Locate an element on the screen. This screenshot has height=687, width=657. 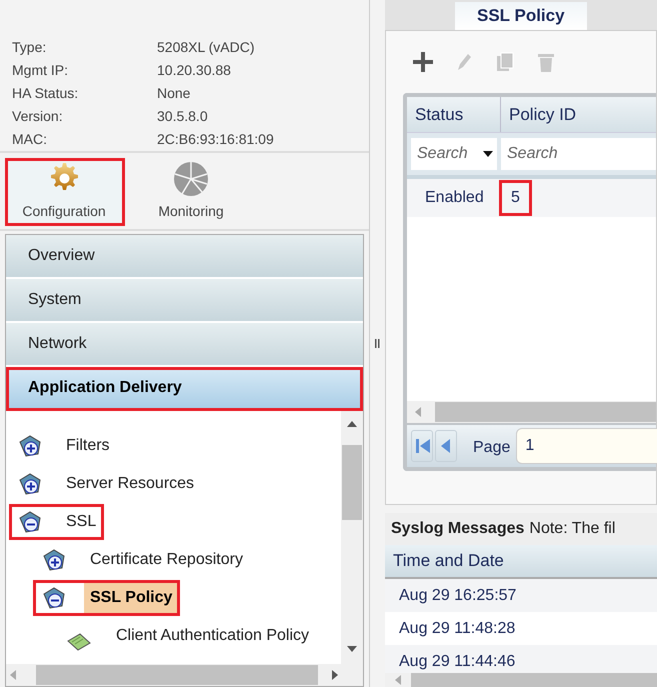
table-cell: 5 is located at coordinates (515, 198).